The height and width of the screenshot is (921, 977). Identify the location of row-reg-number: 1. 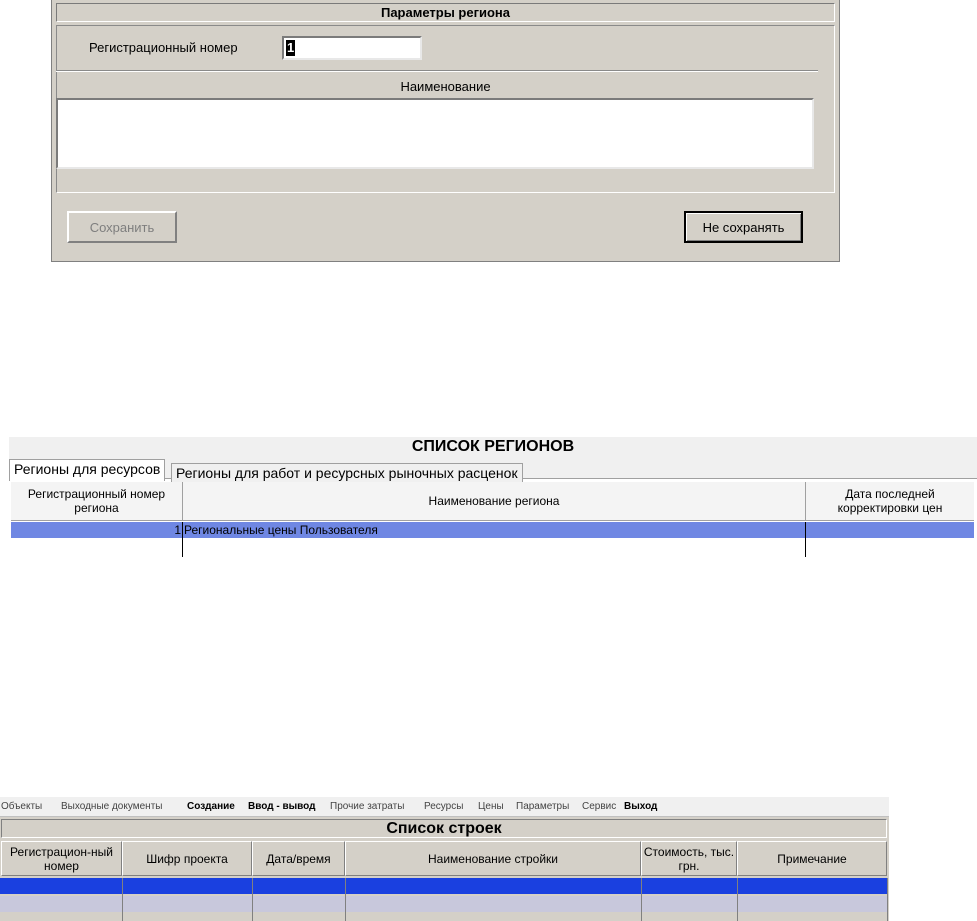
(97, 530).